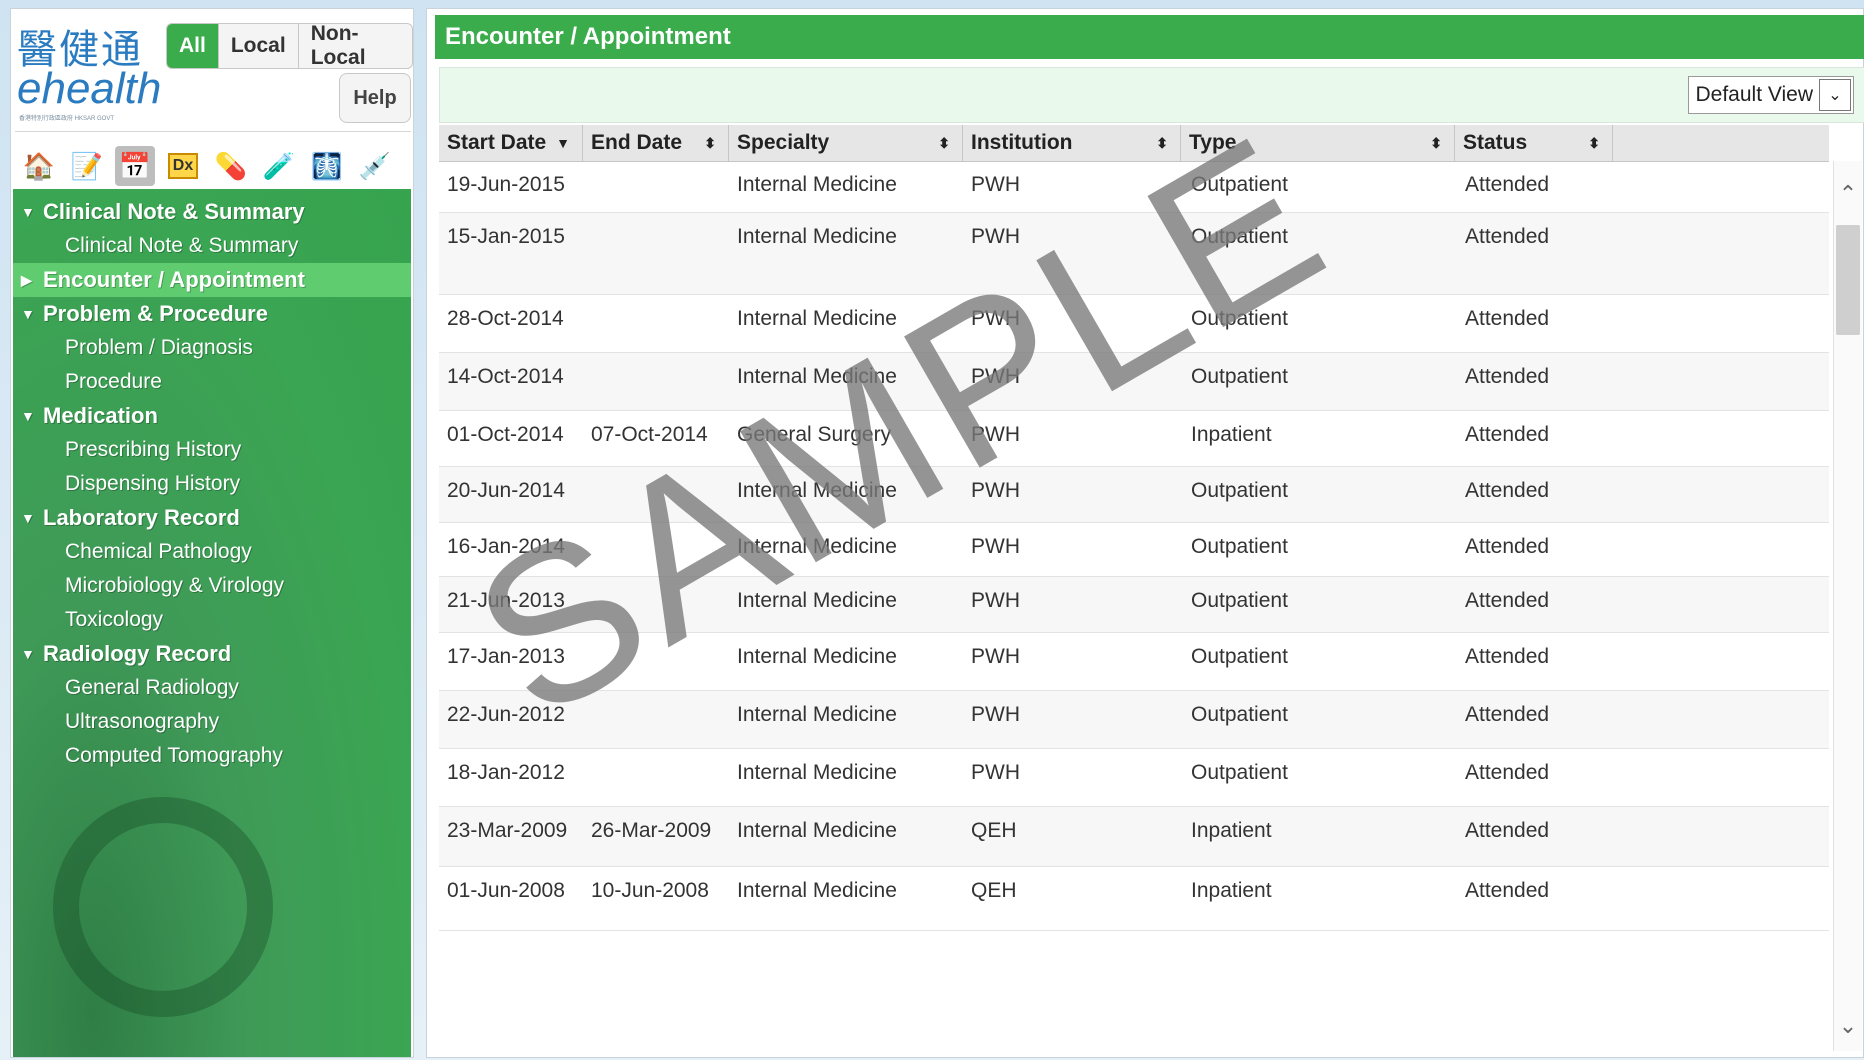 This screenshot has height=1060, width=1864. I want to click on vertical-scrollbar: ⌃ ⌄, so click(1847, 606).